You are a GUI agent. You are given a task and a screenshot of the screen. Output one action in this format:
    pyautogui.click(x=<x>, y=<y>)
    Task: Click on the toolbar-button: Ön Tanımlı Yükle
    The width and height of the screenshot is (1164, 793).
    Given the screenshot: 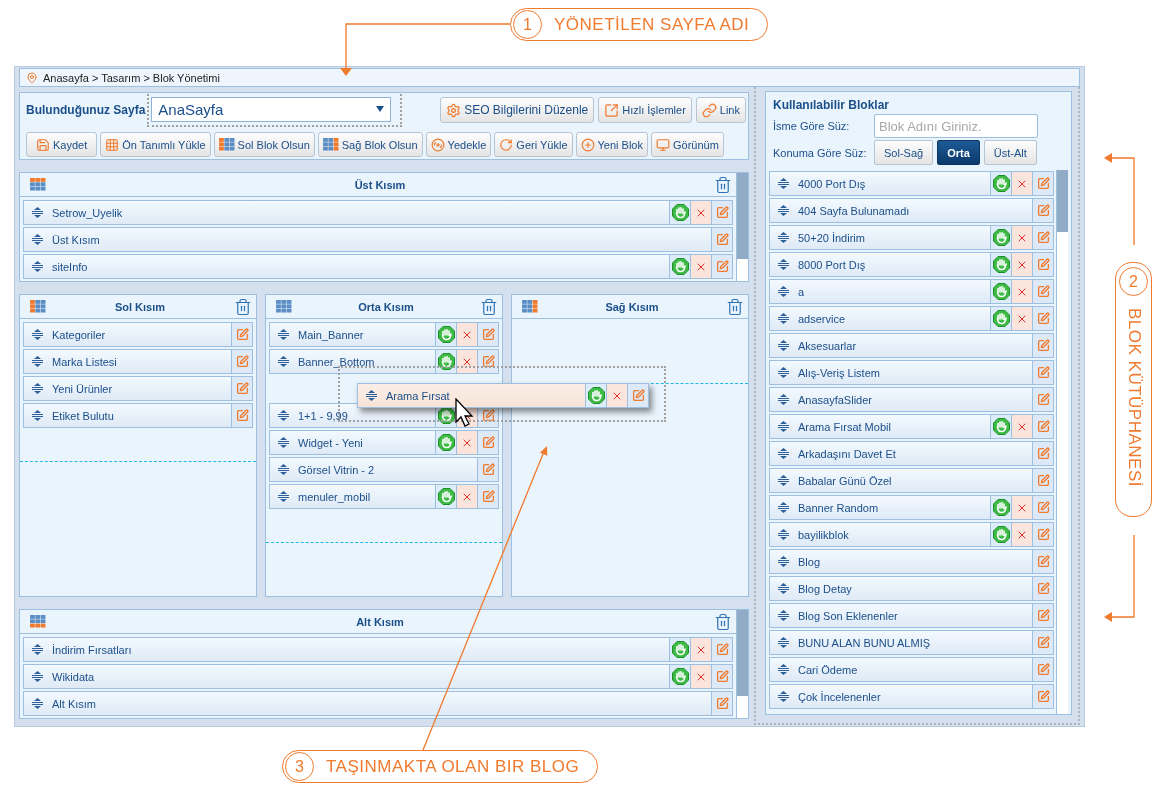 What is the action you would take?
    pyautogui.click(x=155, y=144)
    